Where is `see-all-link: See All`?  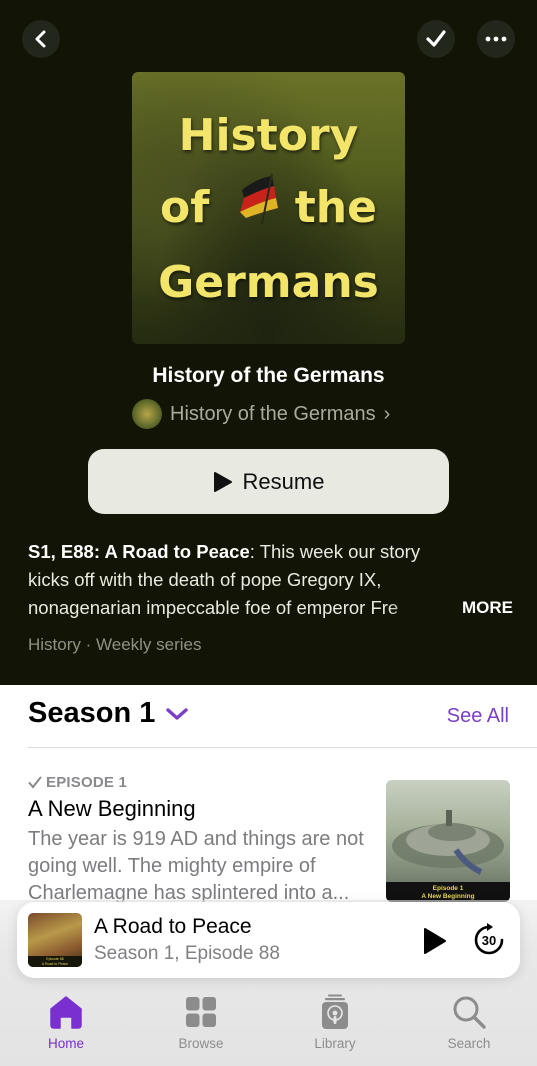 see-all-link: See All is located at coordinates (478, 716).